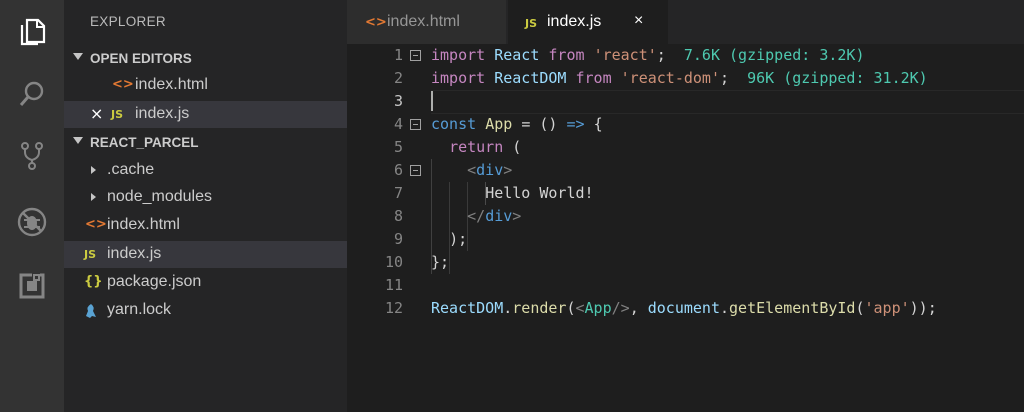 The image size is (1024, 412). I want to click on code-line-8: </div>, so click(476, 216).